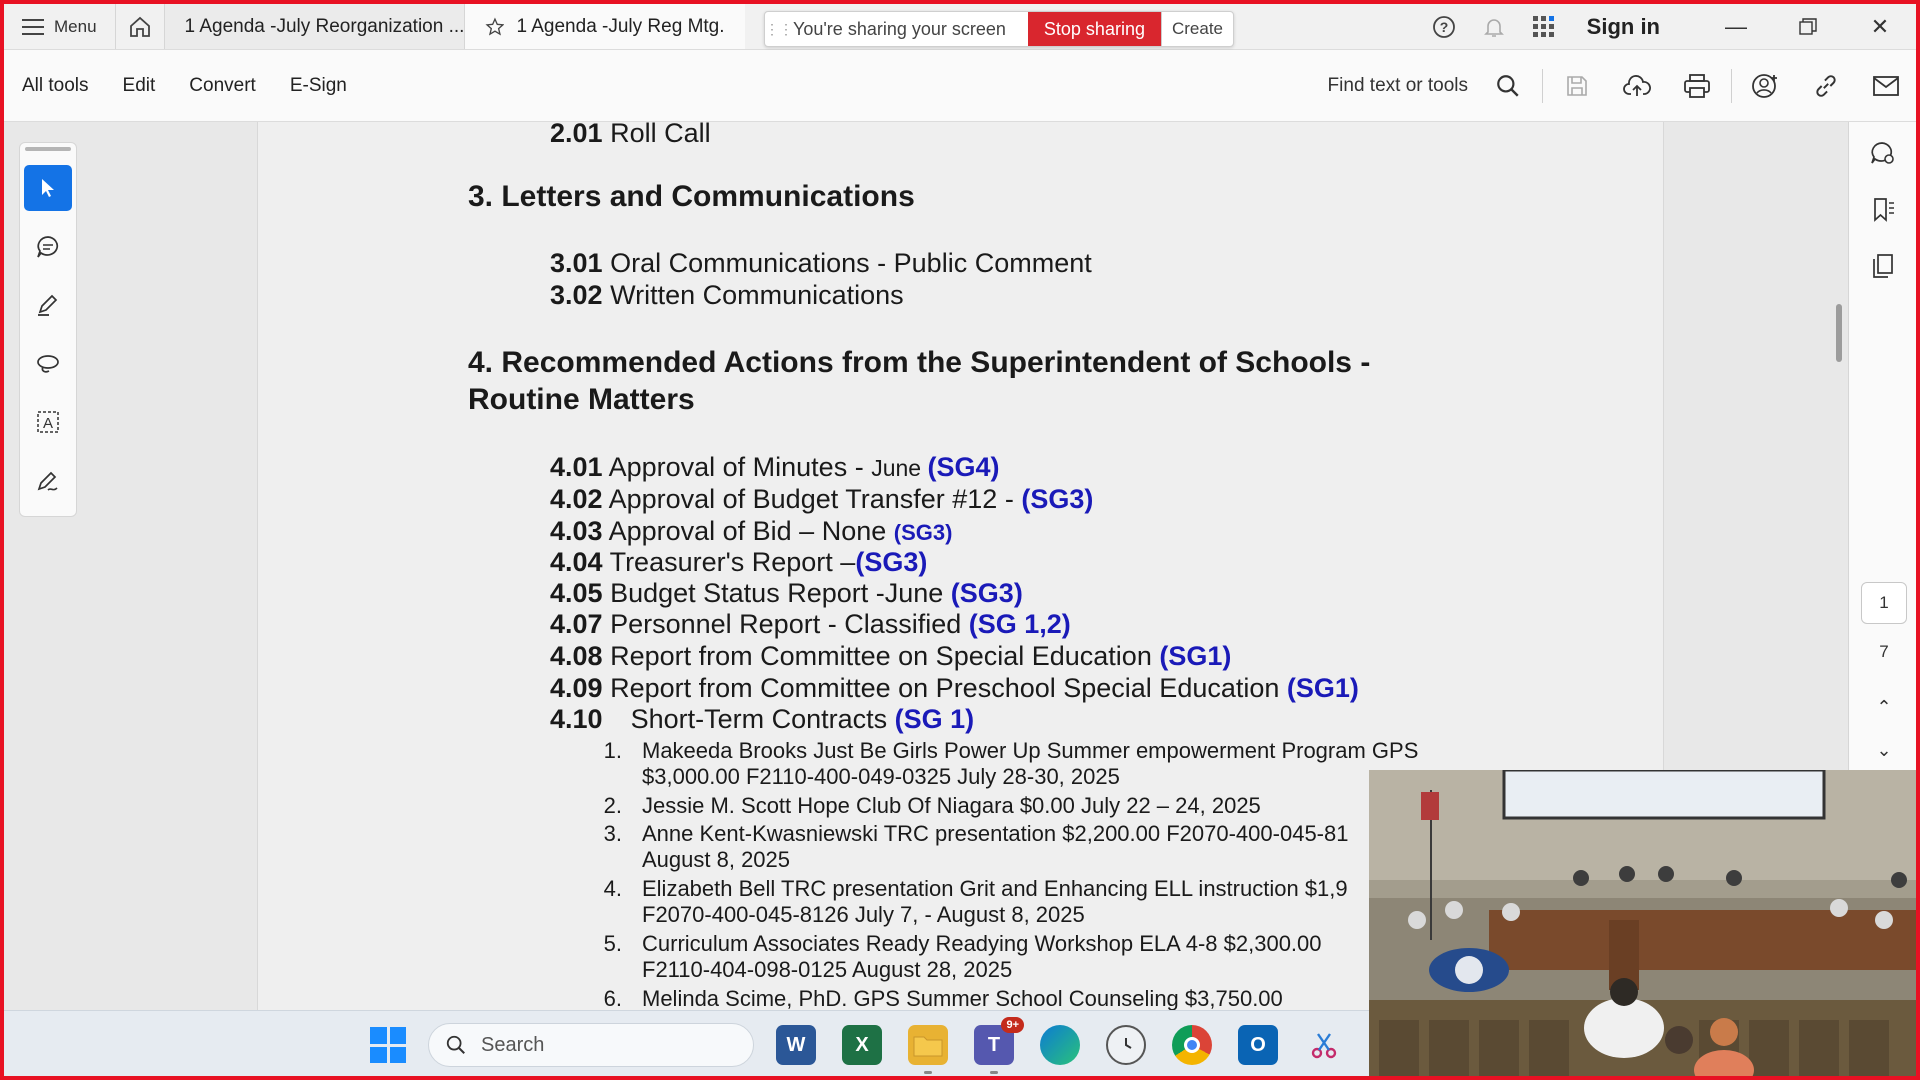  I want to click on all-tools-menu: All tools, so click(46, 86).